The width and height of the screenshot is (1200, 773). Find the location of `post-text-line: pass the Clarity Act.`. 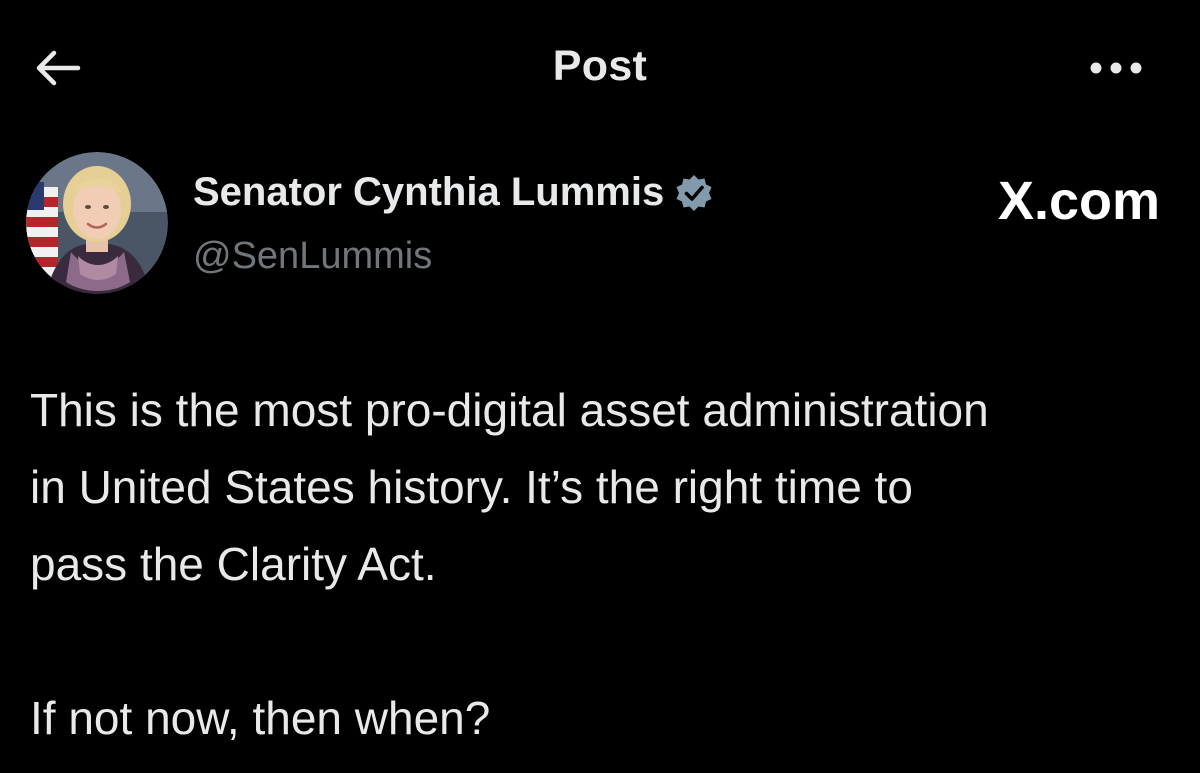

post-text-line: pass the Clarity Act. is located at coordinates (233, 564).